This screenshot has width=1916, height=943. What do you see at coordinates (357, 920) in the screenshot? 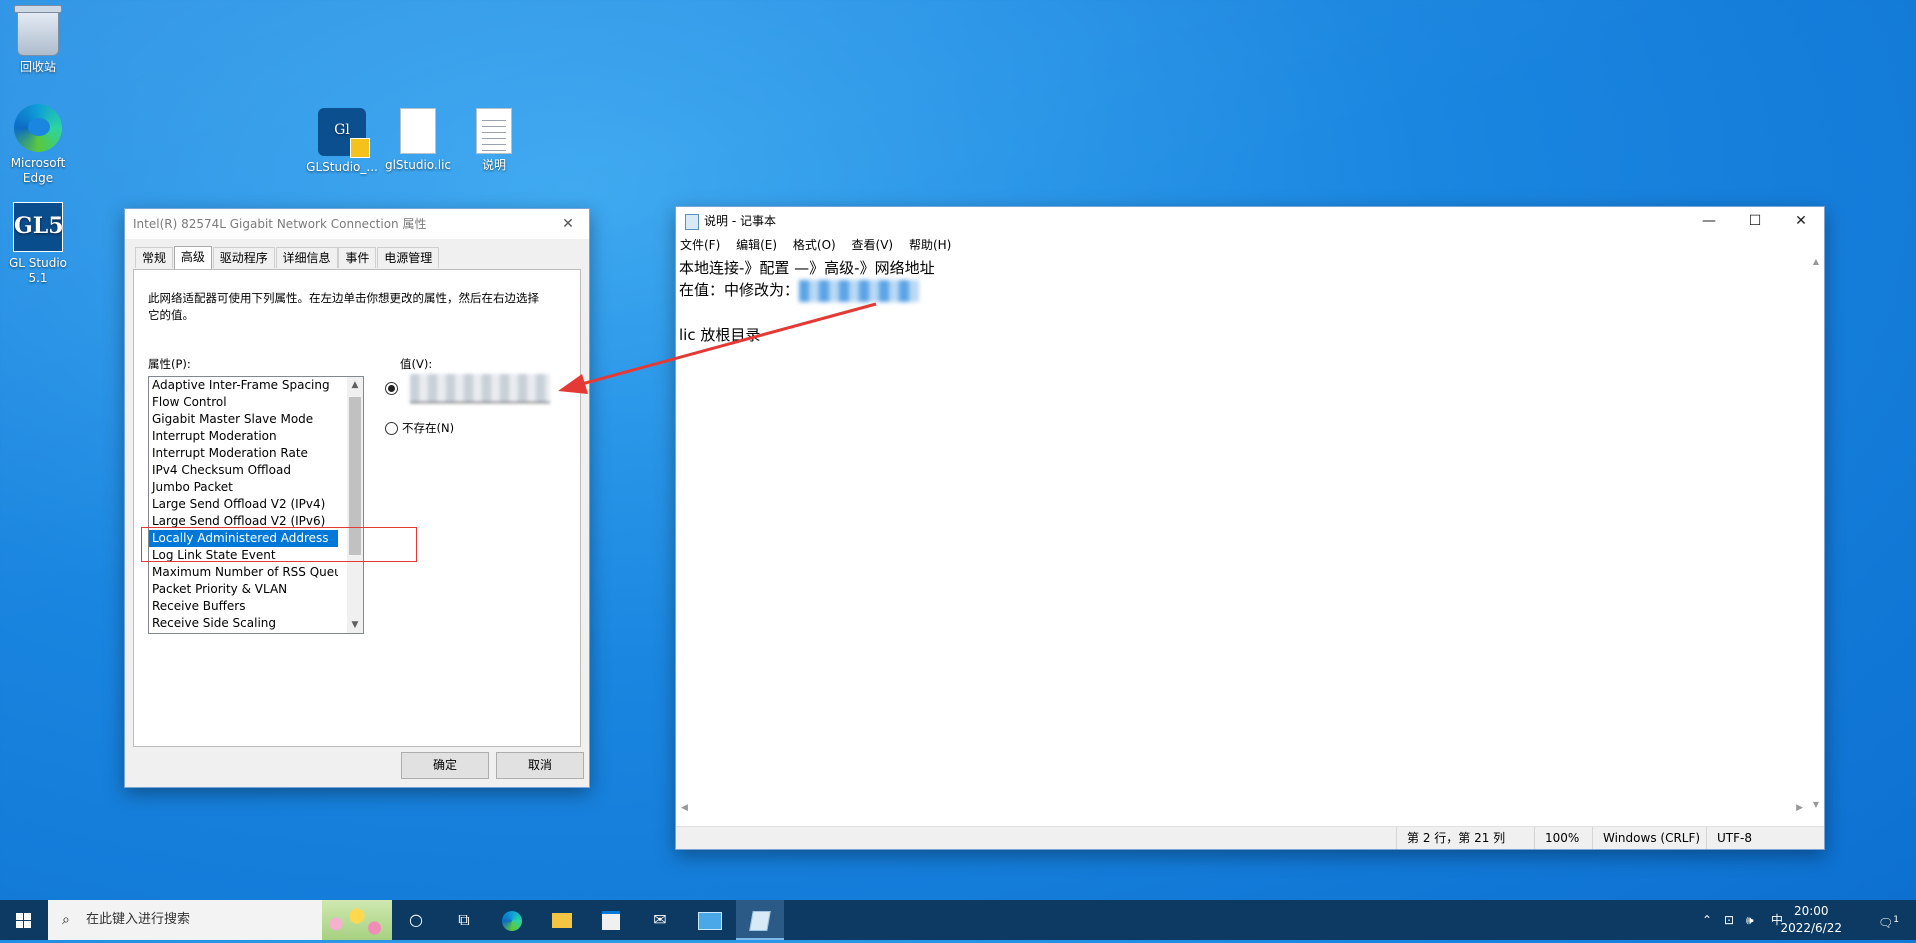
I see `search-highlight-image` at bounding box center [357, 920].